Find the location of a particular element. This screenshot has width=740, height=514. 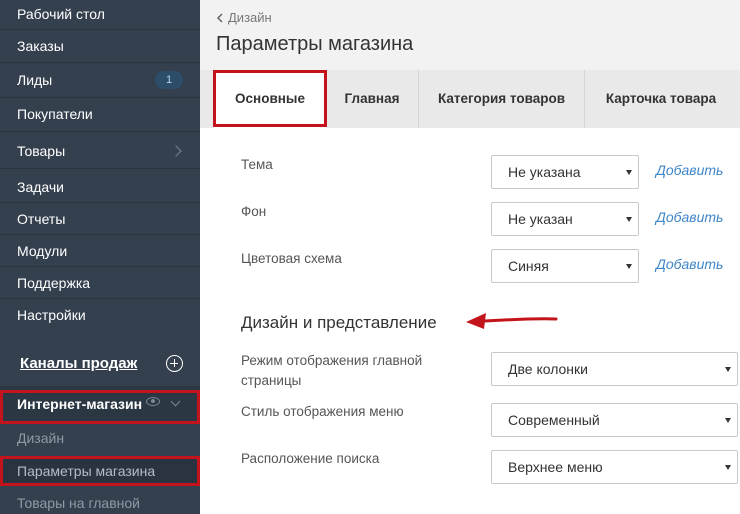

sidebar-item-dashboard: Рабочий стол is located at coordinates (61, 14).